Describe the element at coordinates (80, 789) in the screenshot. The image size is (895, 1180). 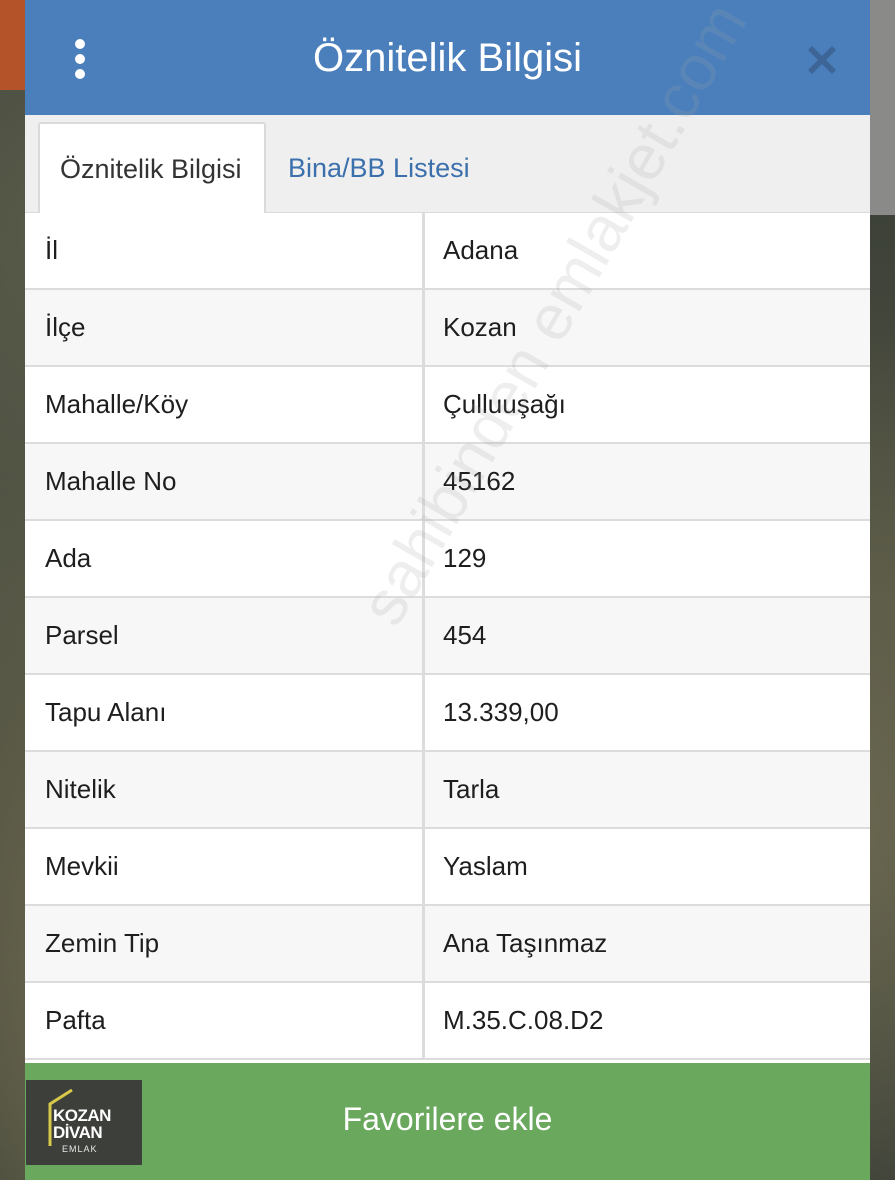
I see `attribute-label: Nitelik` at that location.